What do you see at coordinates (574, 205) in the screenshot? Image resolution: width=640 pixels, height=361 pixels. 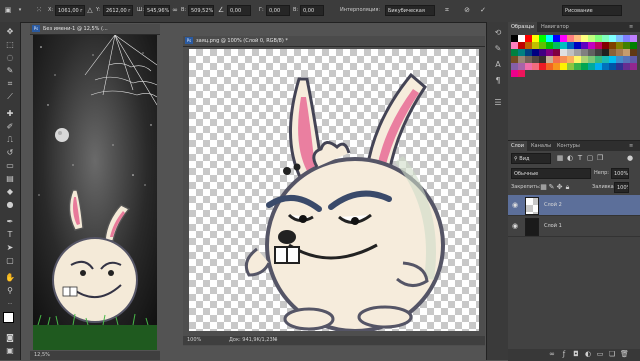 I see `layer-row-1: ◉ Слой 2` at bounding box center [574, 205].